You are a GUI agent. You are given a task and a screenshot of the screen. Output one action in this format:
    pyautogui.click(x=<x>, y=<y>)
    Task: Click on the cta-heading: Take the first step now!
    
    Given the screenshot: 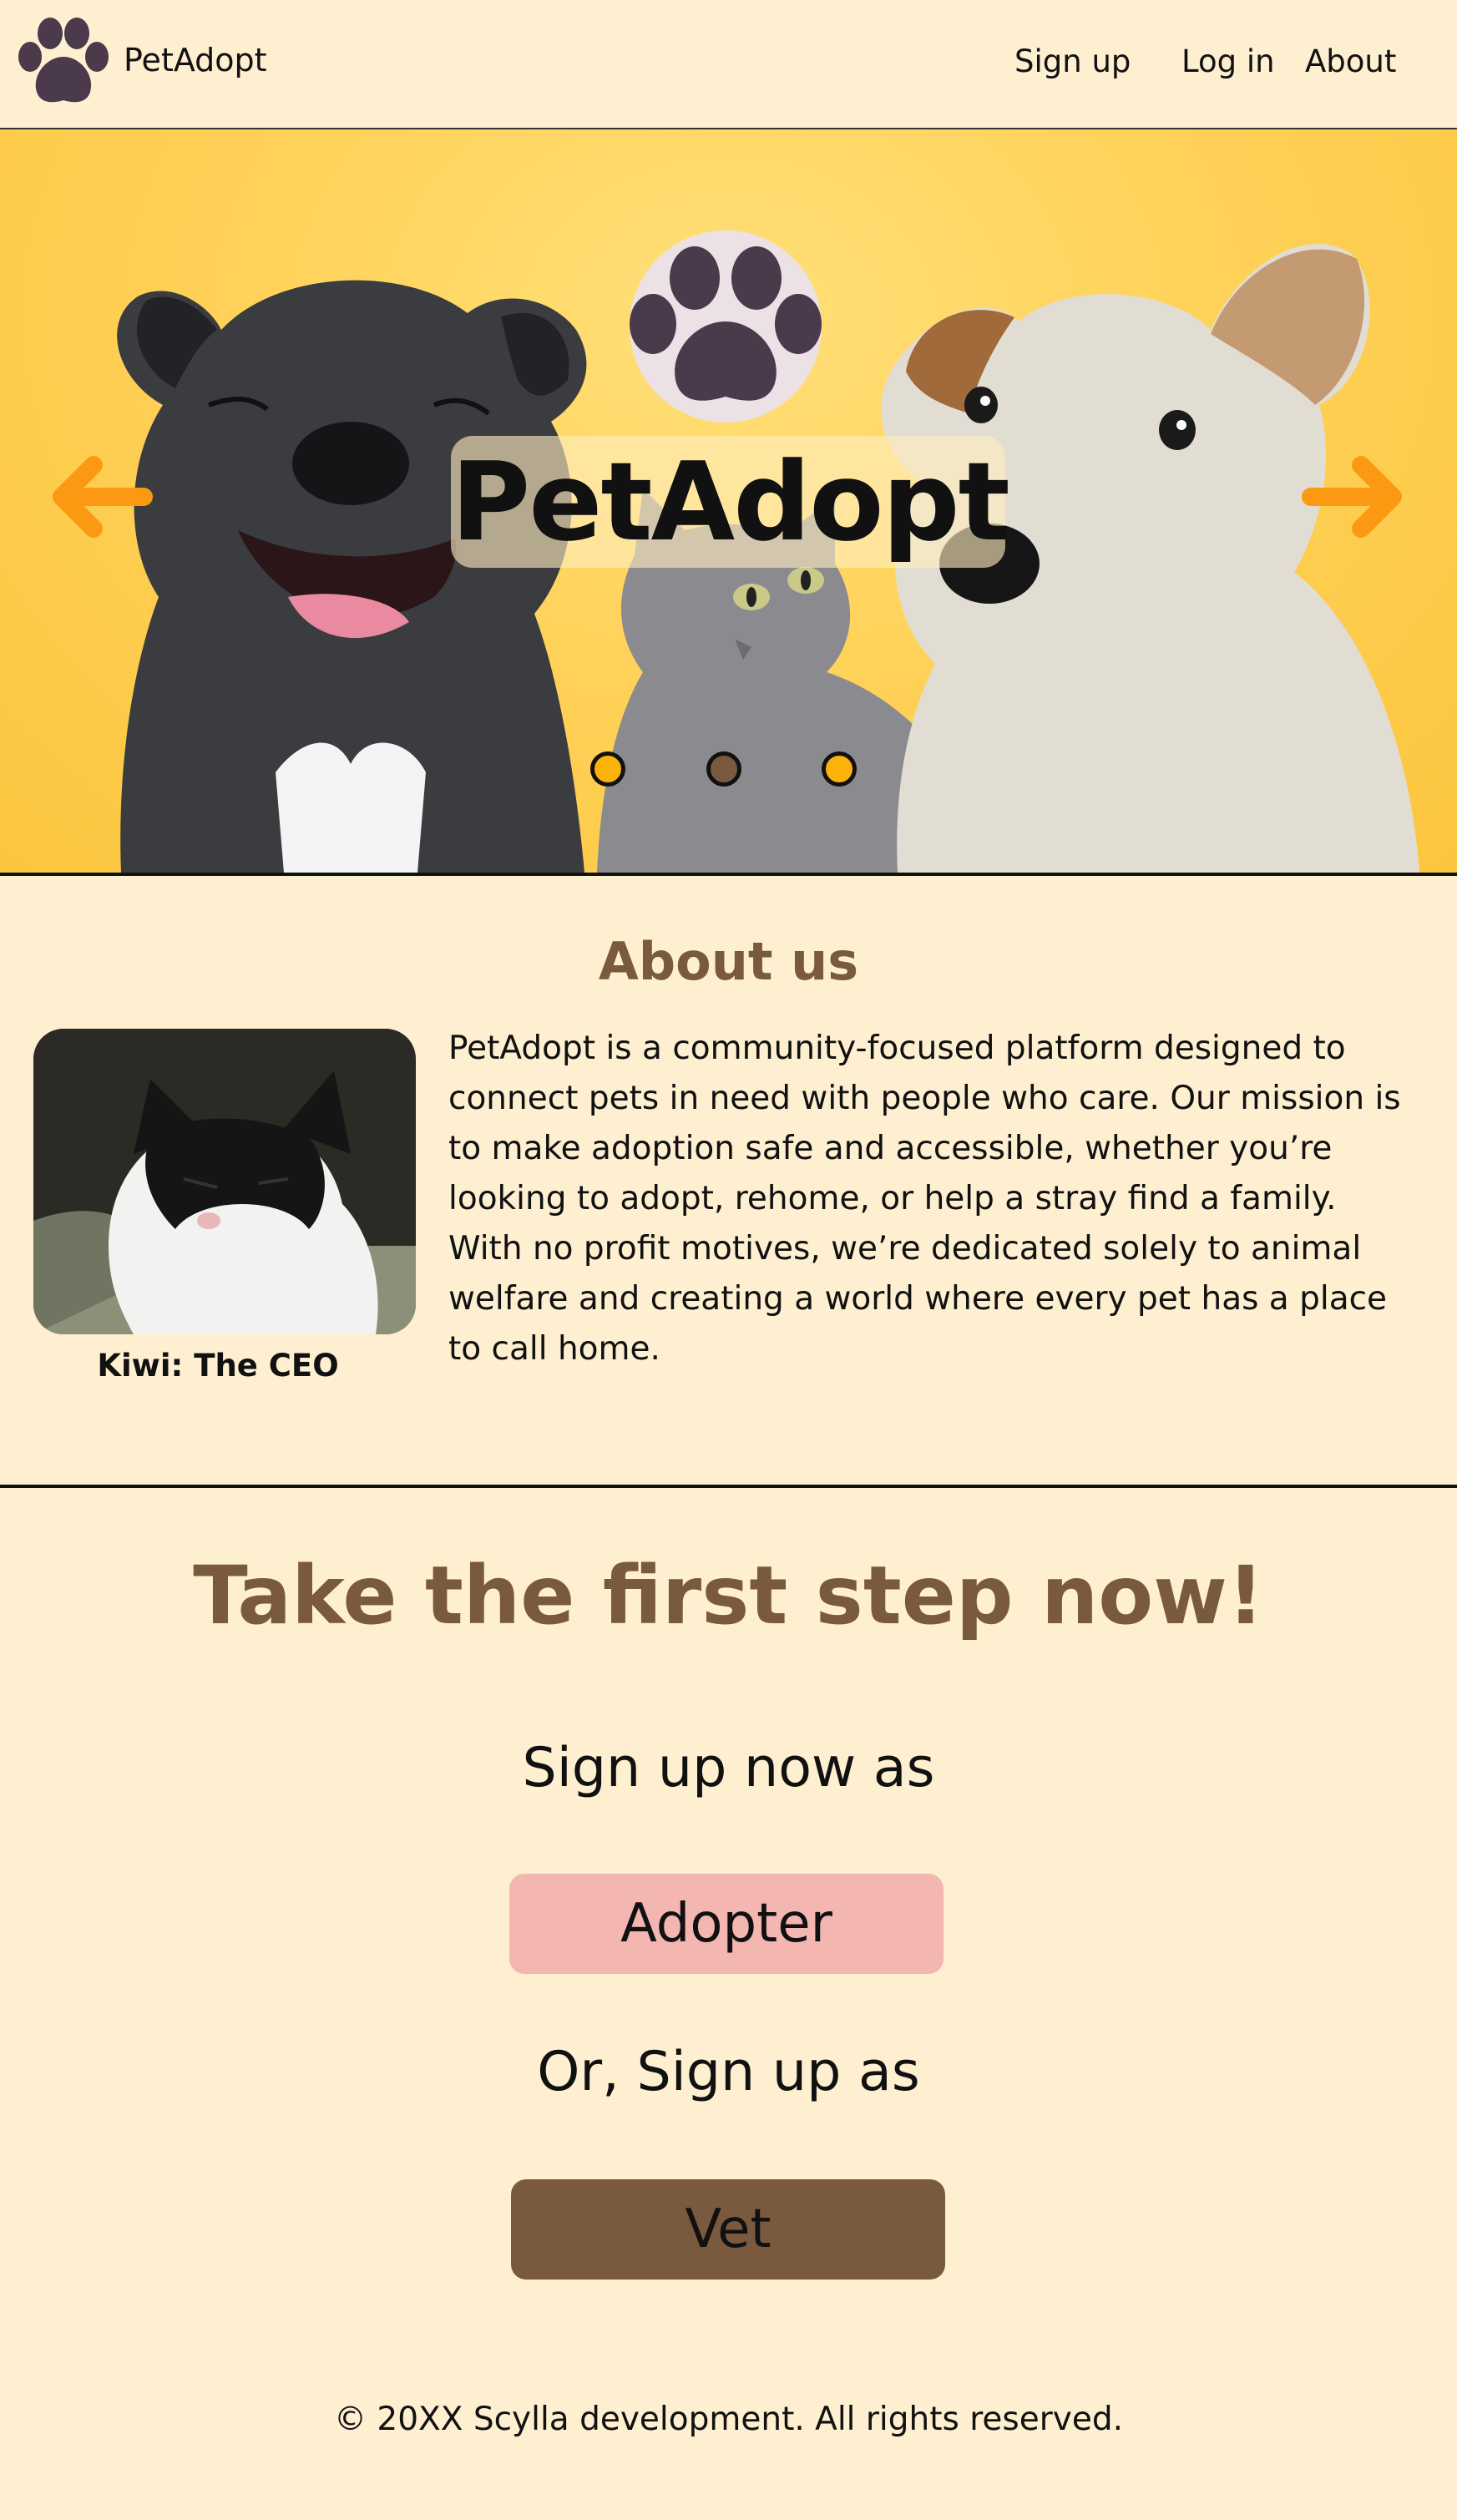 What is the action you would take?
    pyautogui.click(x=728, y=1595)
    